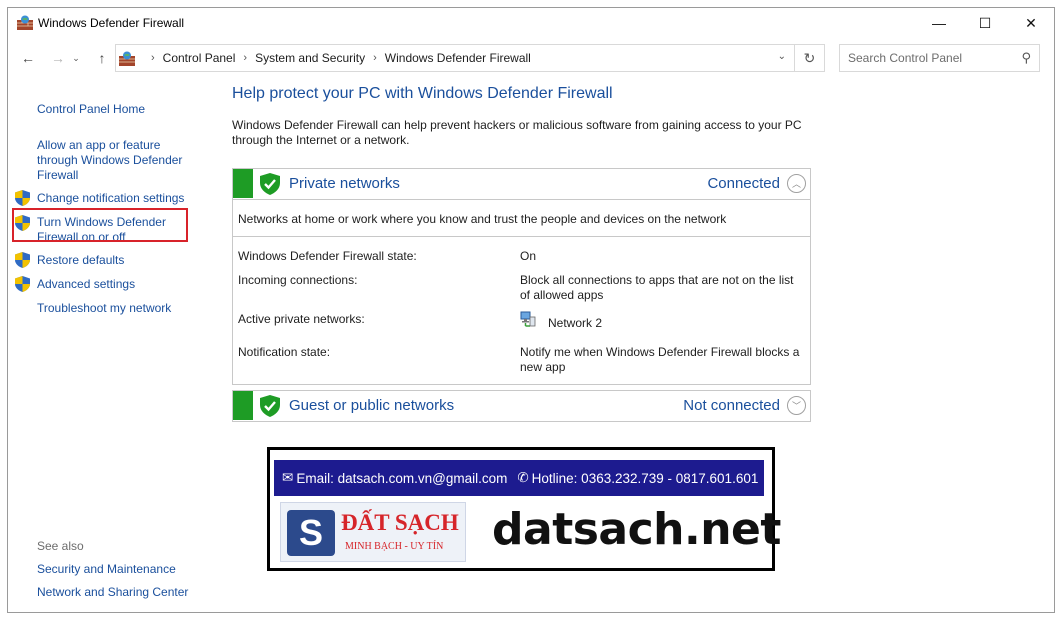  Describe the element at coordinates (402, 478) in the screenshot. I see `contact-email: Email: datsach.com.vn@gmail.com` at that location.